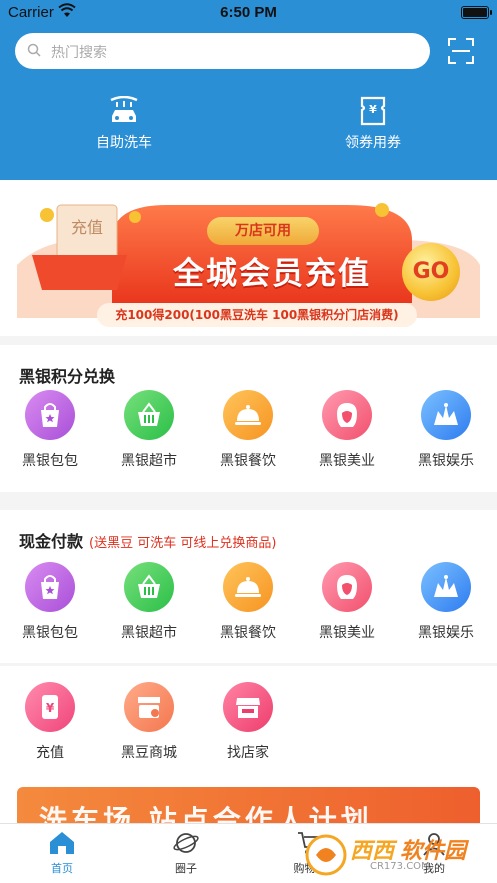 The image size is (497, 883). I want to click on category-item-phone-yen: ¥ 充值, so click(50, 722).